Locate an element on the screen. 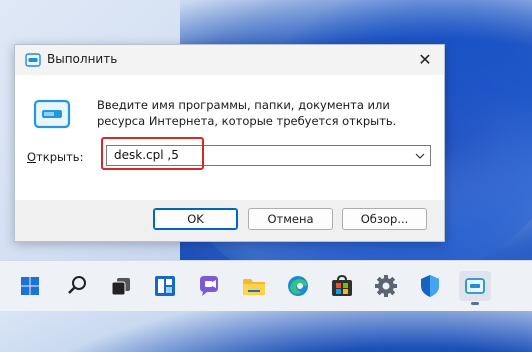  search-icon is located at coordinates (77, 285).